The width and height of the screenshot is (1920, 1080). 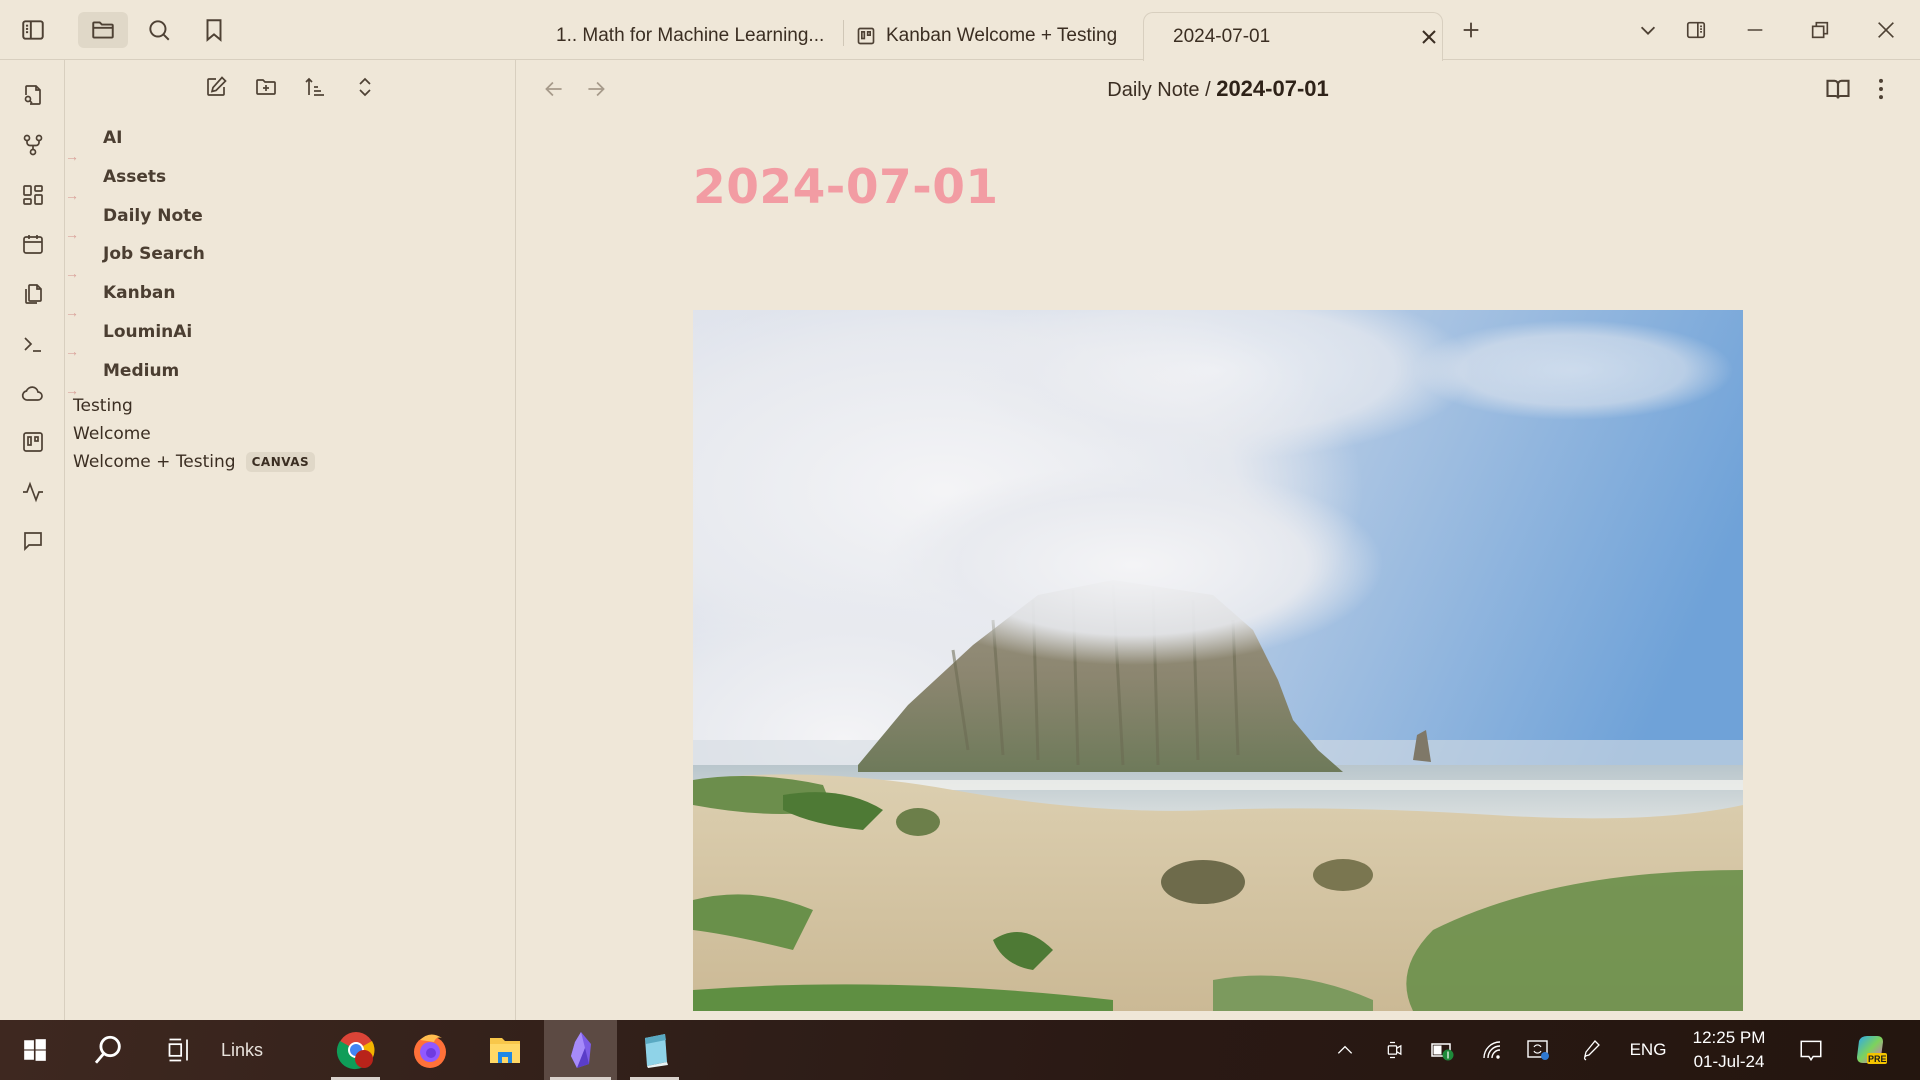 I want to click on taskbar-app-obsidian, so click(x=580, y=1050).